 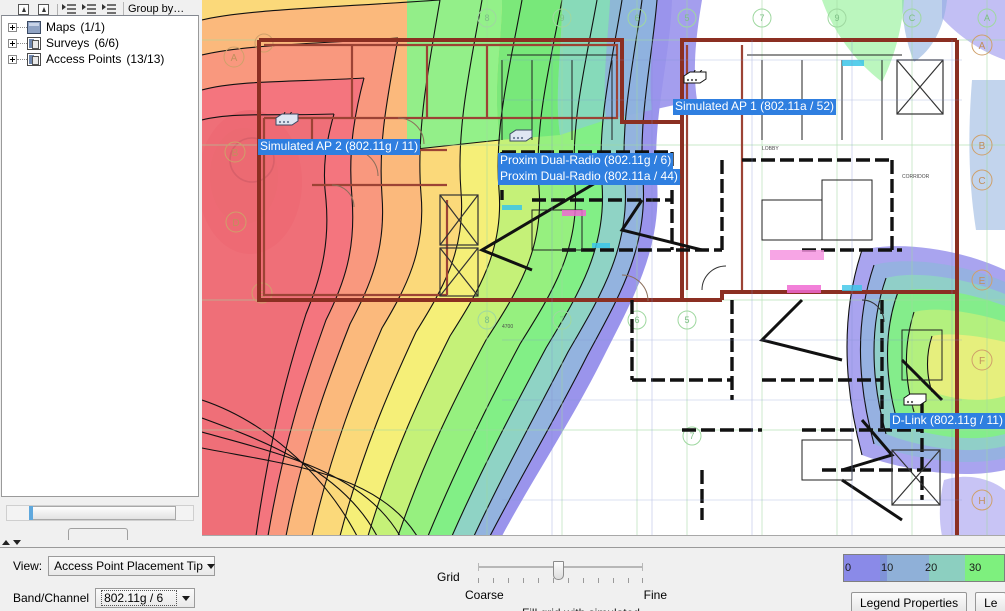 What do you see at coordinates (235, 223) in the screenshot?
I see `svg-text: D` at bounding box center [235, 223].